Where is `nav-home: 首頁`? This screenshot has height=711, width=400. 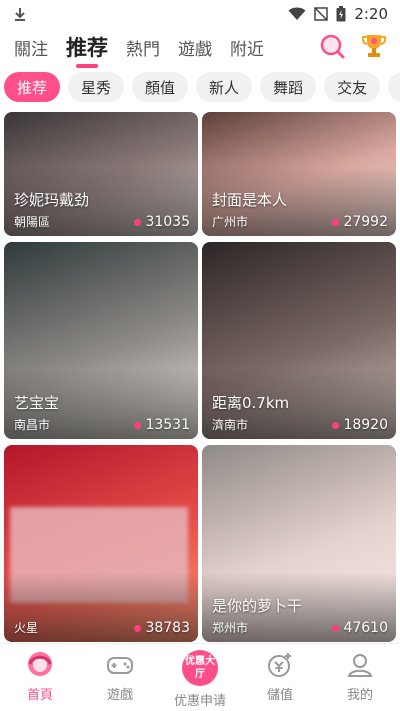
nav-home: 首頁 is located at coordinates (40, 677).